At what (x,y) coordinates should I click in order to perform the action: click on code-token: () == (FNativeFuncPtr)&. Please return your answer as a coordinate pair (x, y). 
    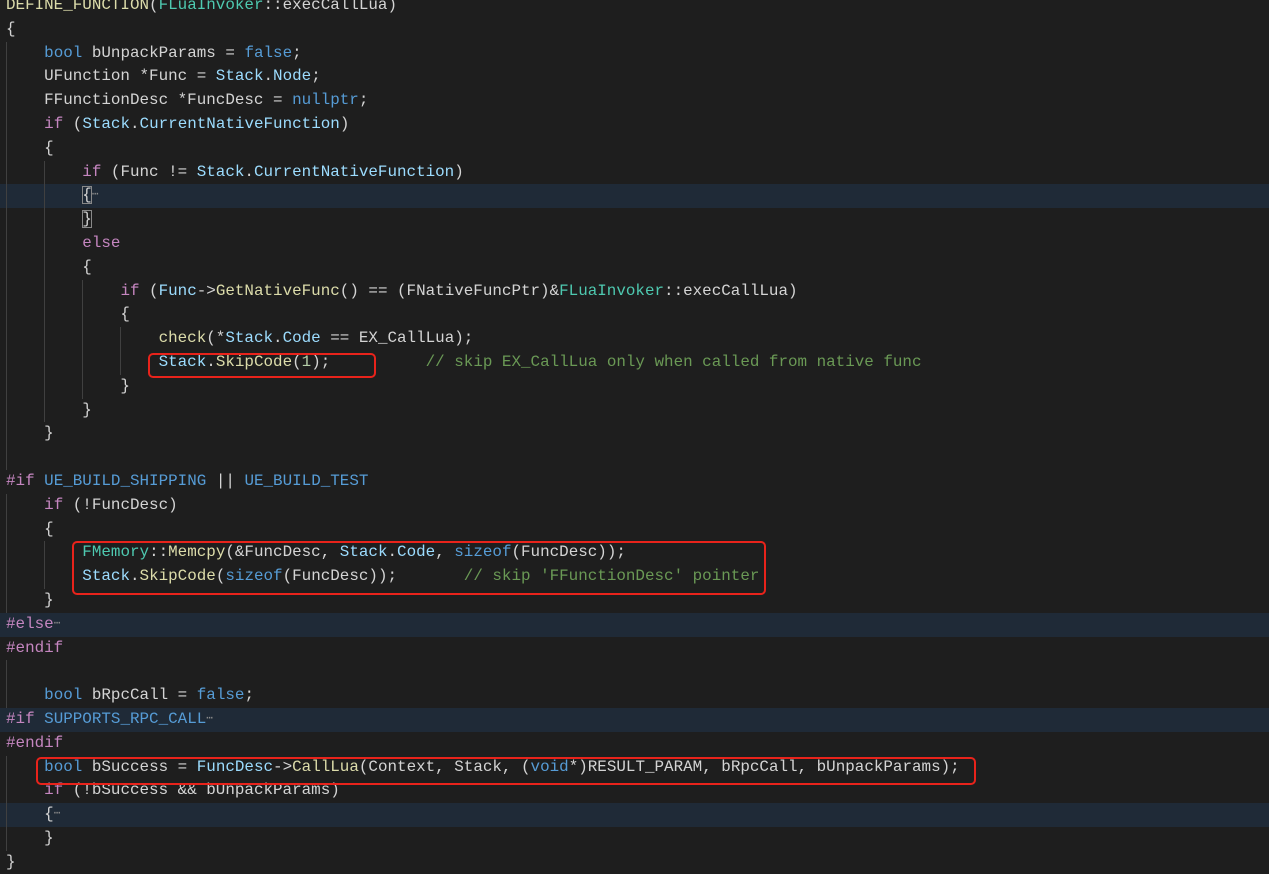
    Looking at the image, I should click on (449, 290).